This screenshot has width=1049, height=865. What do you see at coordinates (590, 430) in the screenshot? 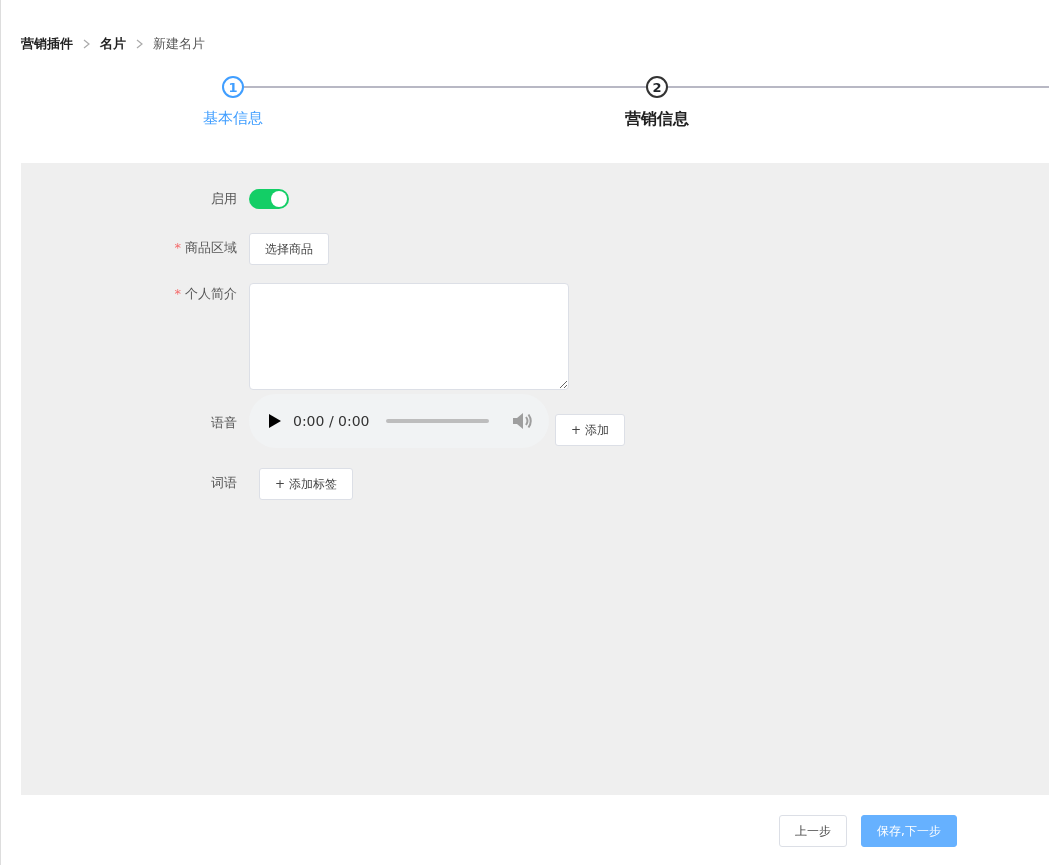
I see `add-button: + 添加` at bounding box center [590, 430].